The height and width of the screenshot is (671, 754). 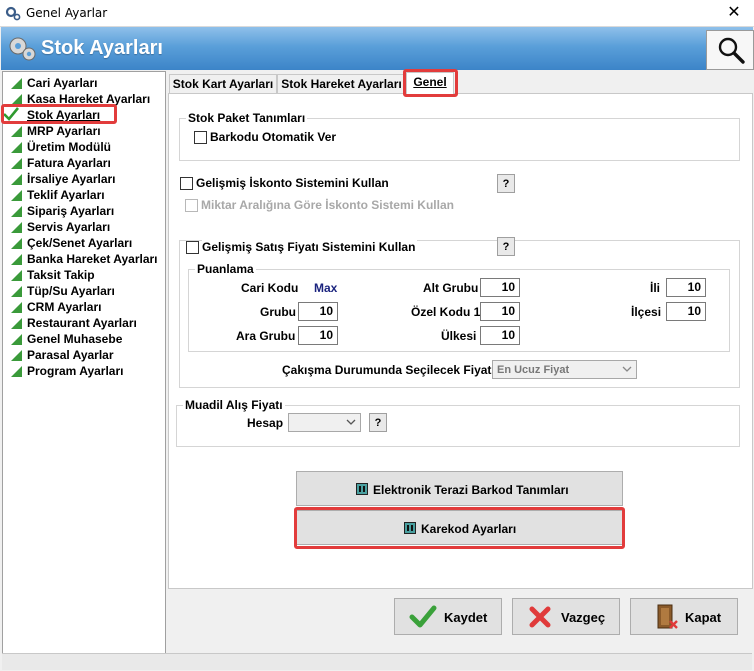 I want to click on elektronik-terazi-label: Elektronik Terazi Barkod Tanımları, so click(x=471, y=490).